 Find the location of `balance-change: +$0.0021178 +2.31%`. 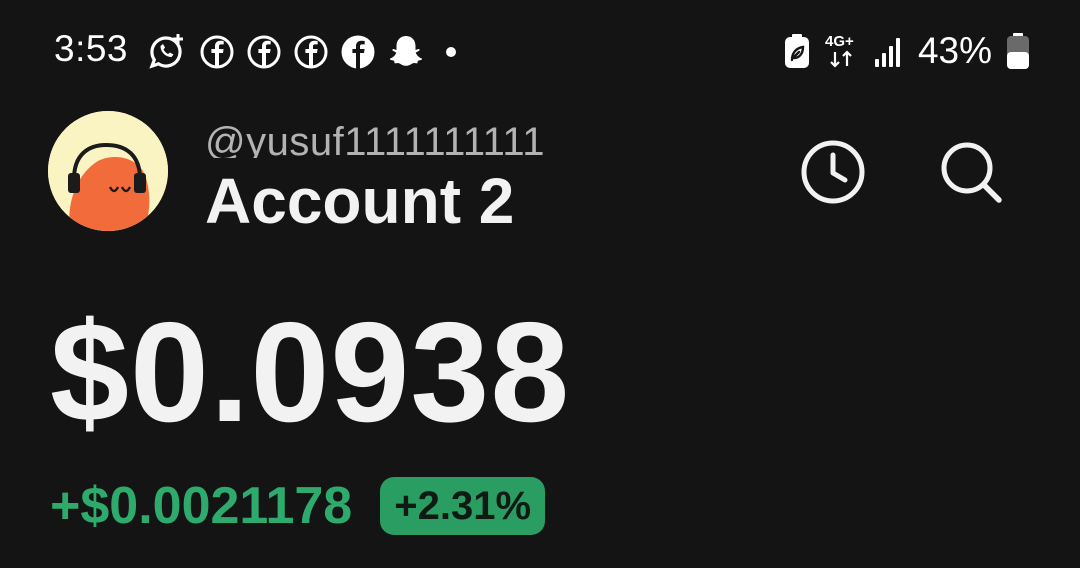

balance-change: +$0.0021178 +2.31% is located at coordinates (298, 506).